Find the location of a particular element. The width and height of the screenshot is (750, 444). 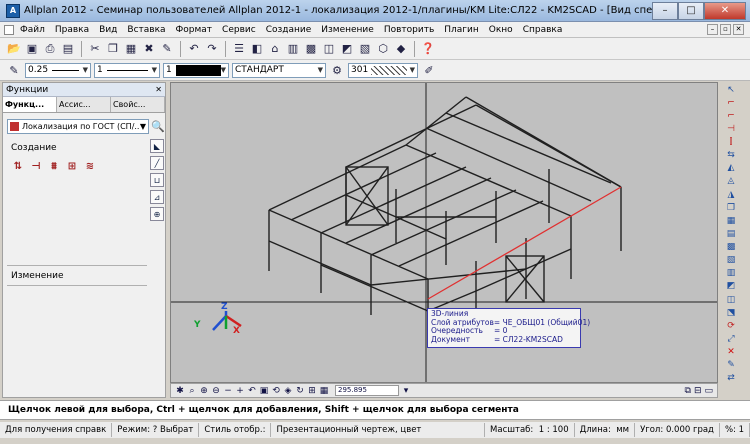

doc-restore-icon: ▫ is located at coordinates (725, 29).